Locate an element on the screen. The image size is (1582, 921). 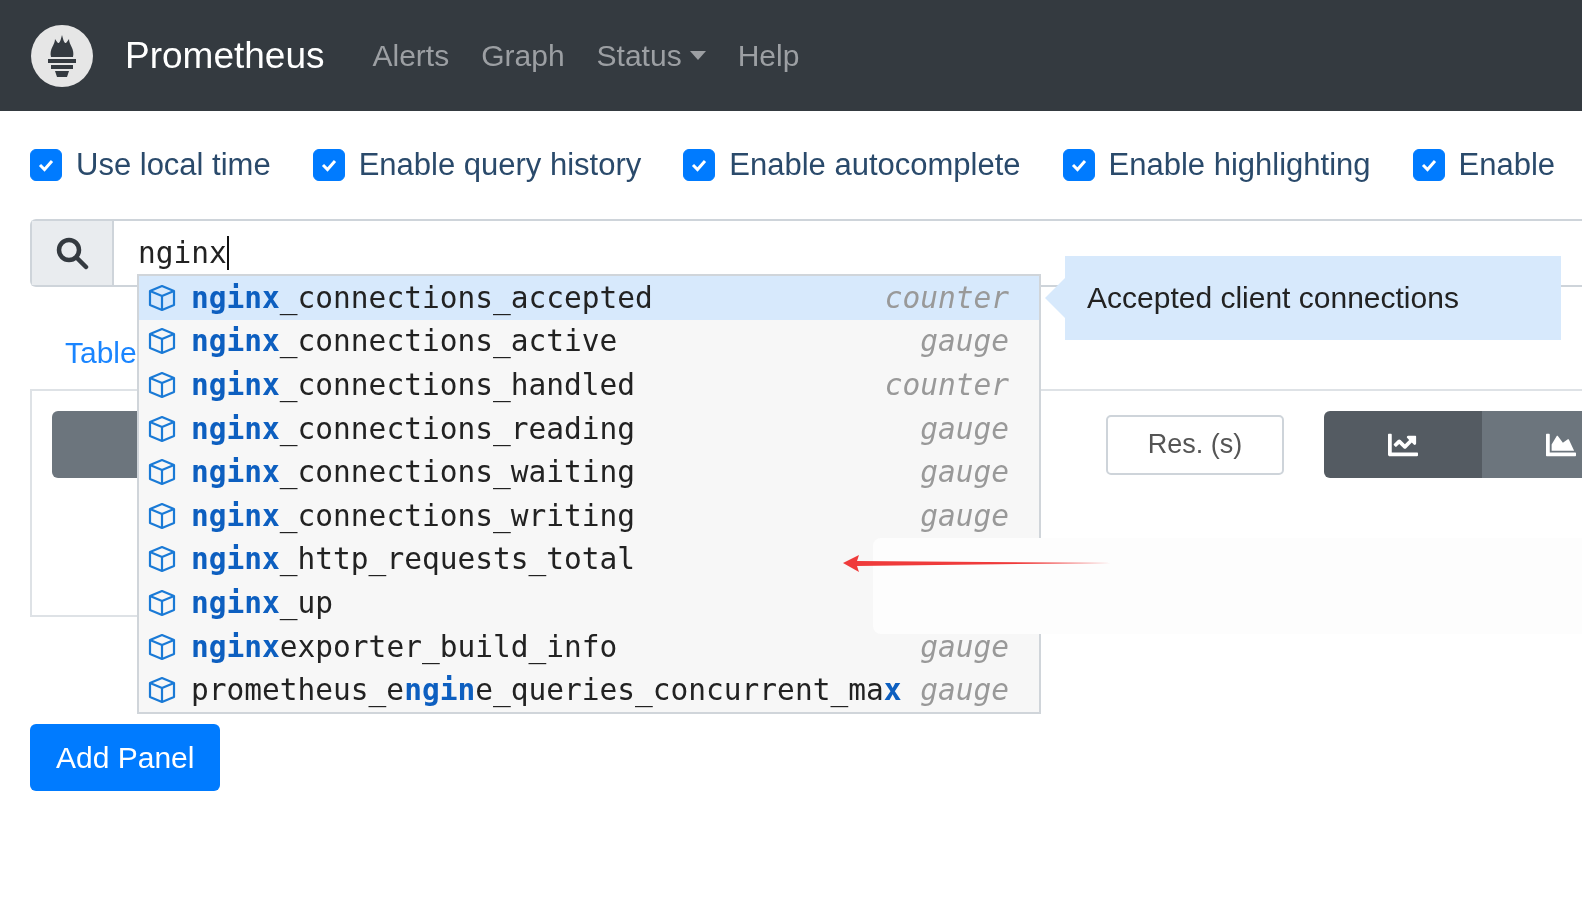
checkbox-label: Use local time is located at coordinates (173, 165).